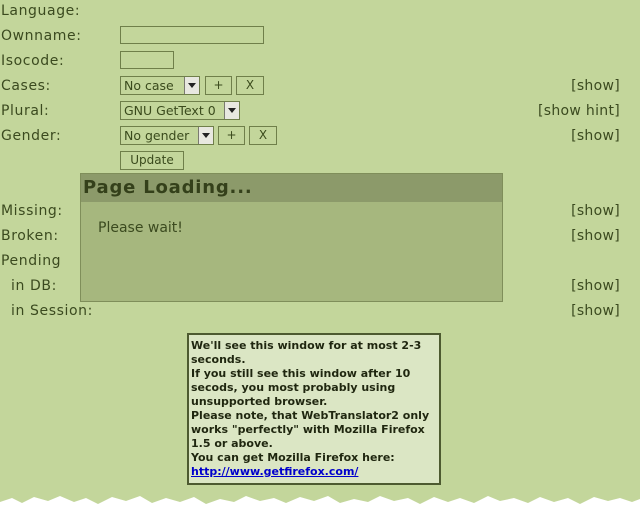 The image size is (640, 516). Describe the element at coordinates (274, 471) in the screenshot. I see `firefox-link: http://www.getfirefox.com/` at that location.